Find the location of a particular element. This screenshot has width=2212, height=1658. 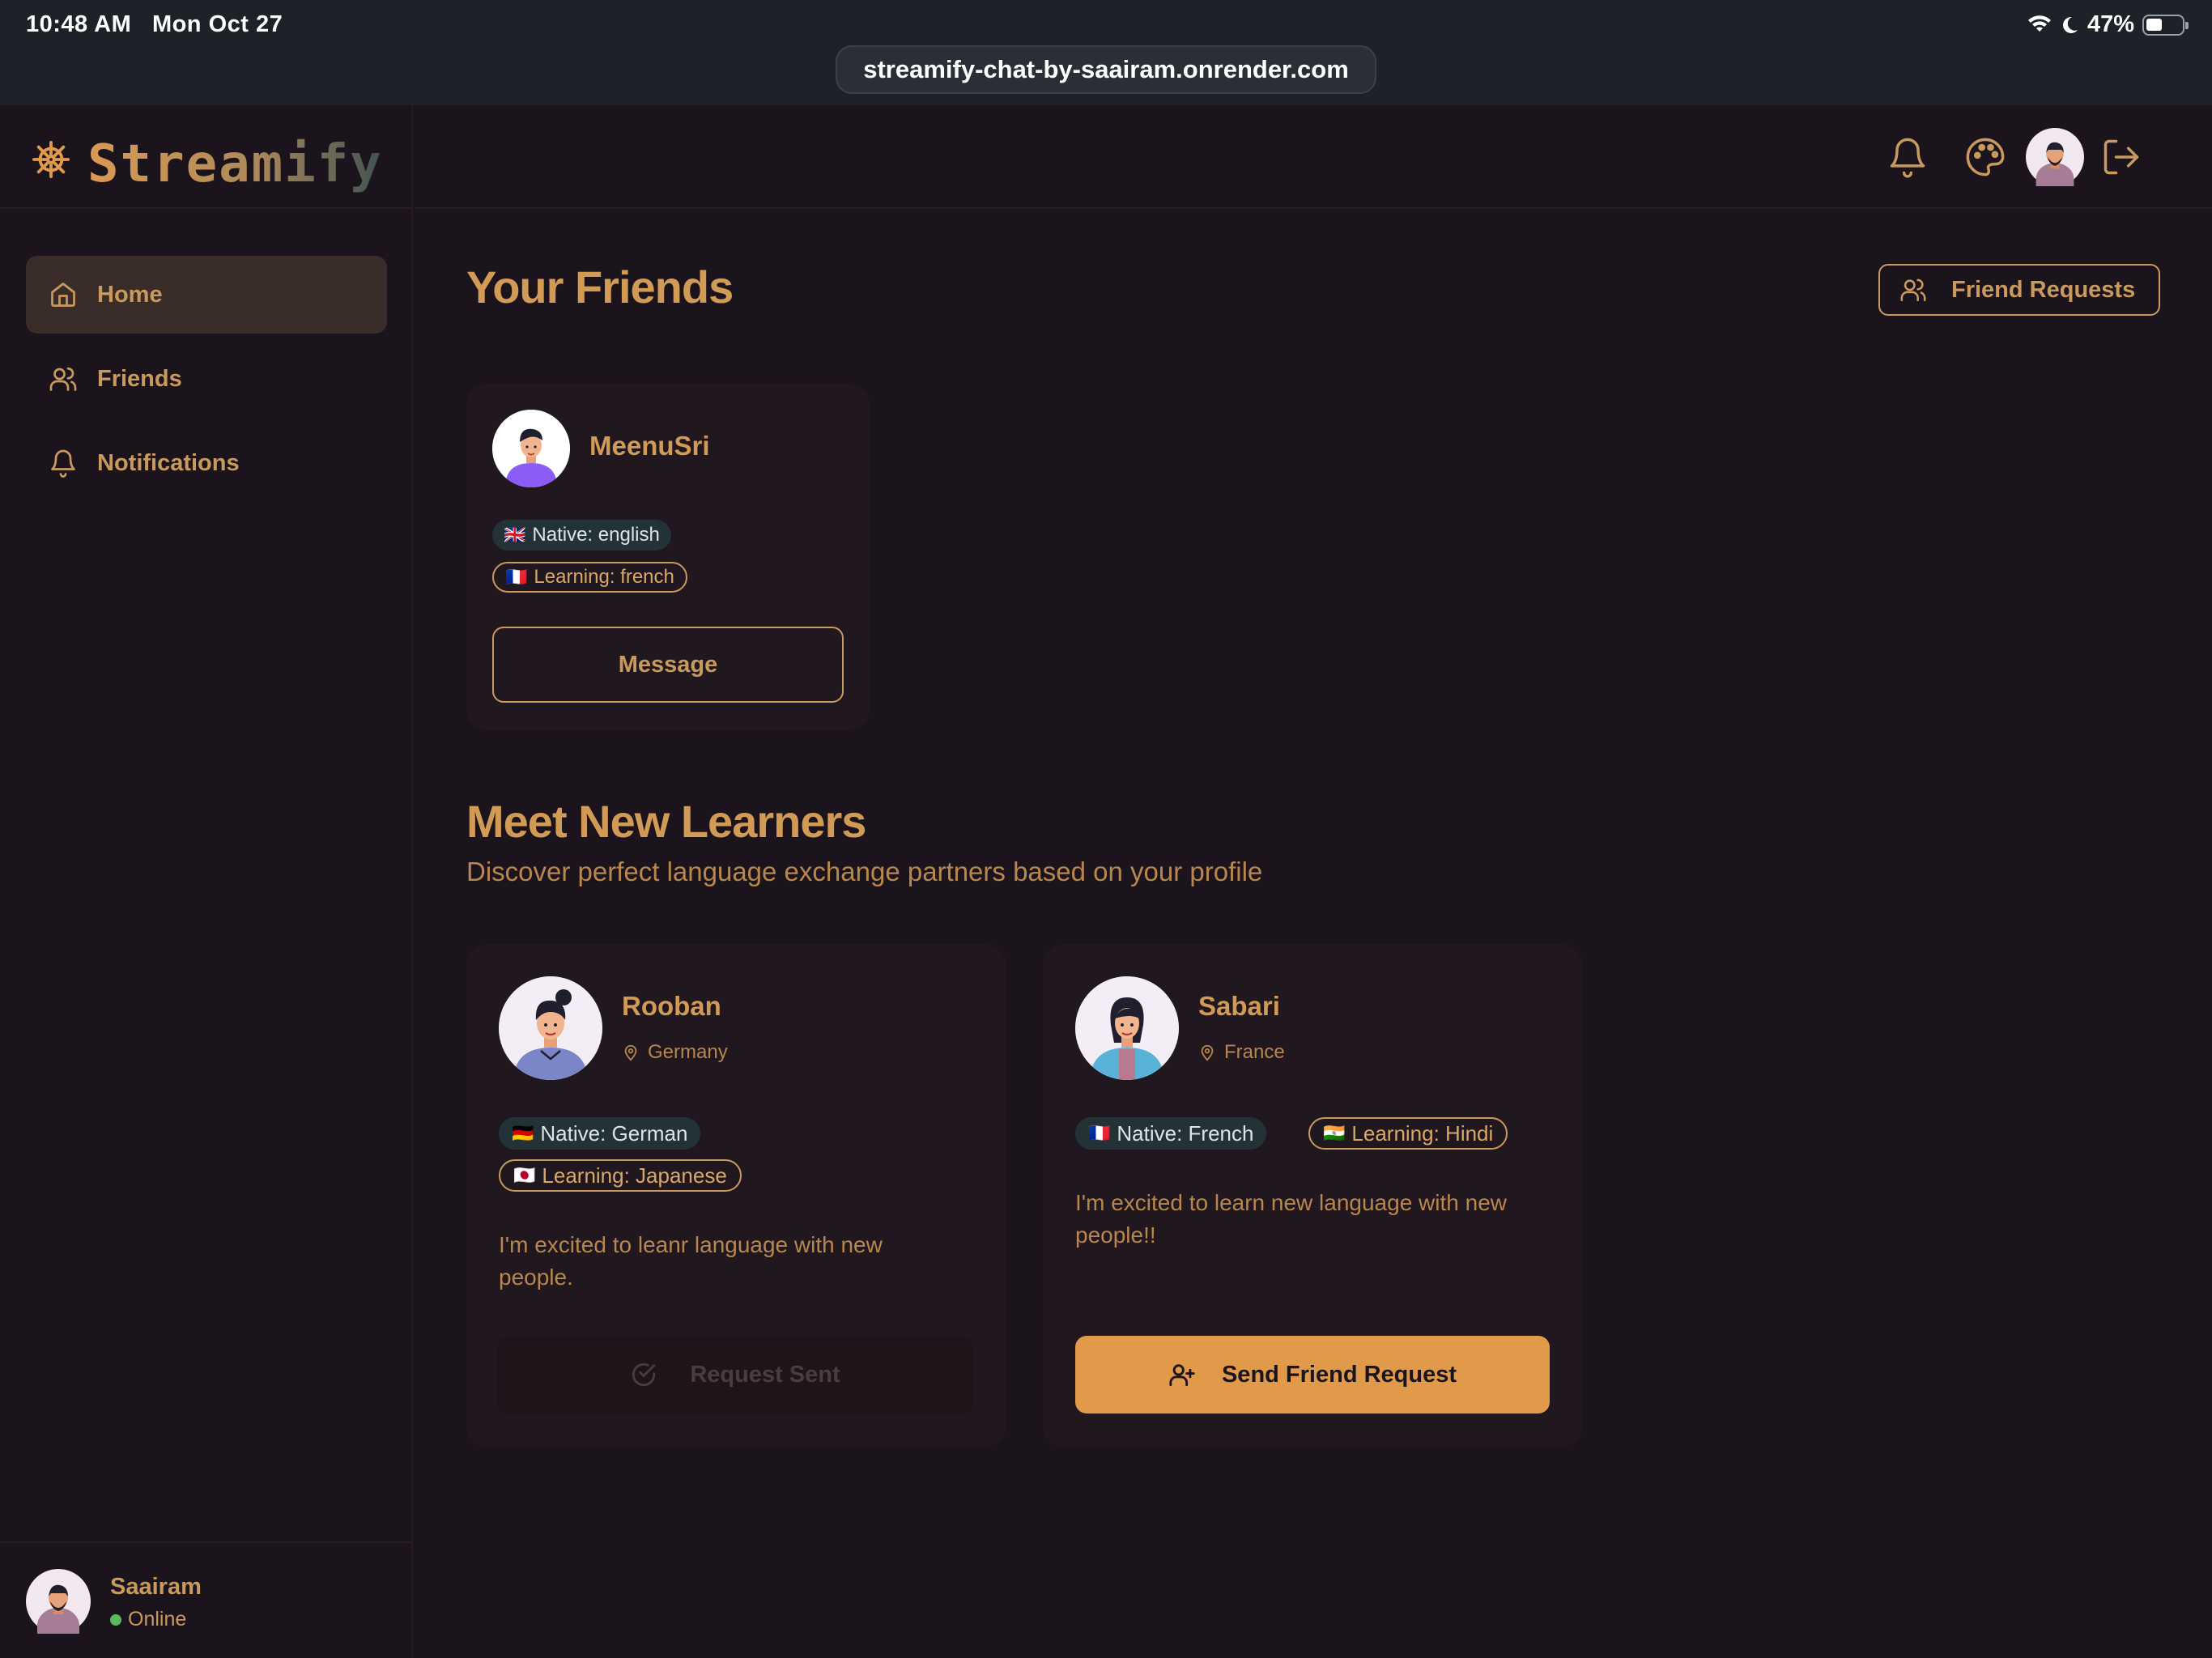

learning-language-badge: 🇫🇷 Learning: french is located at coordinates (590, 577).